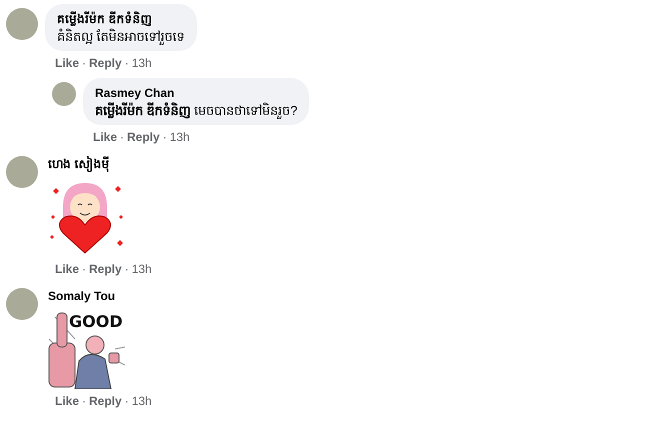  I want to click on comment-author: ហេង សៀងមុី, so click(100, 164).